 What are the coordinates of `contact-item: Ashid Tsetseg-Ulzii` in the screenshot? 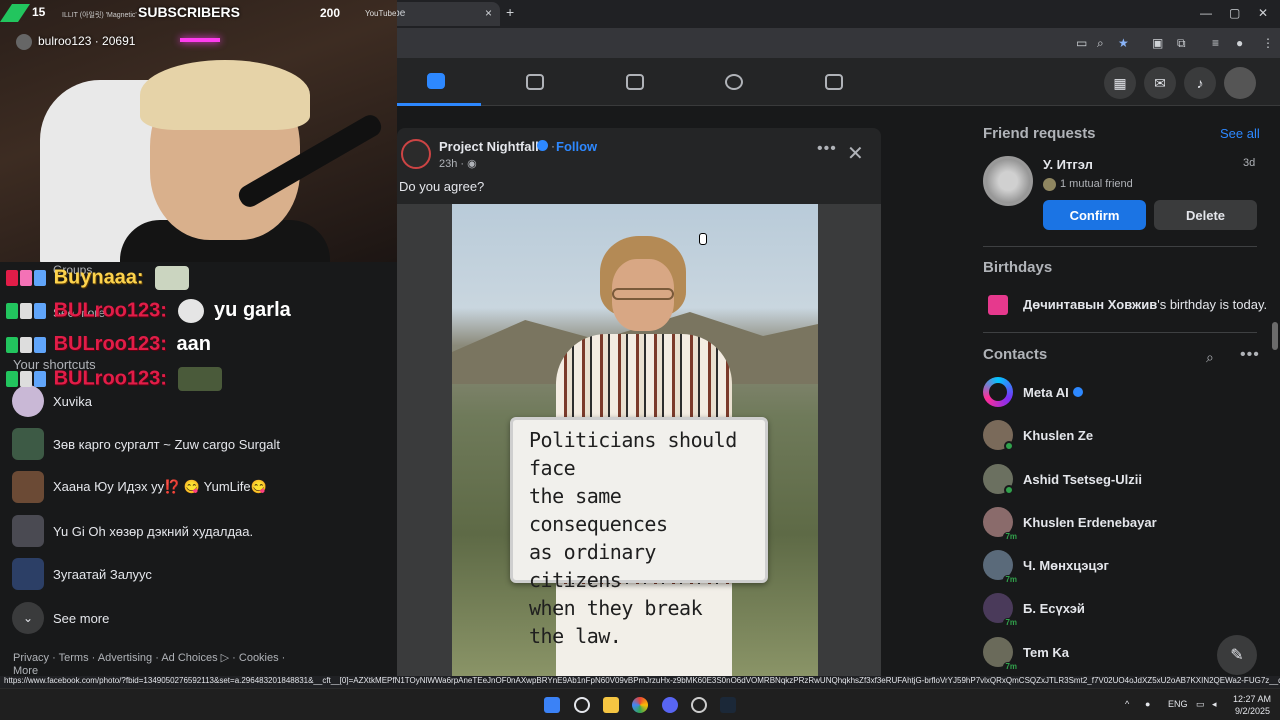 It's located at (1062, 479).